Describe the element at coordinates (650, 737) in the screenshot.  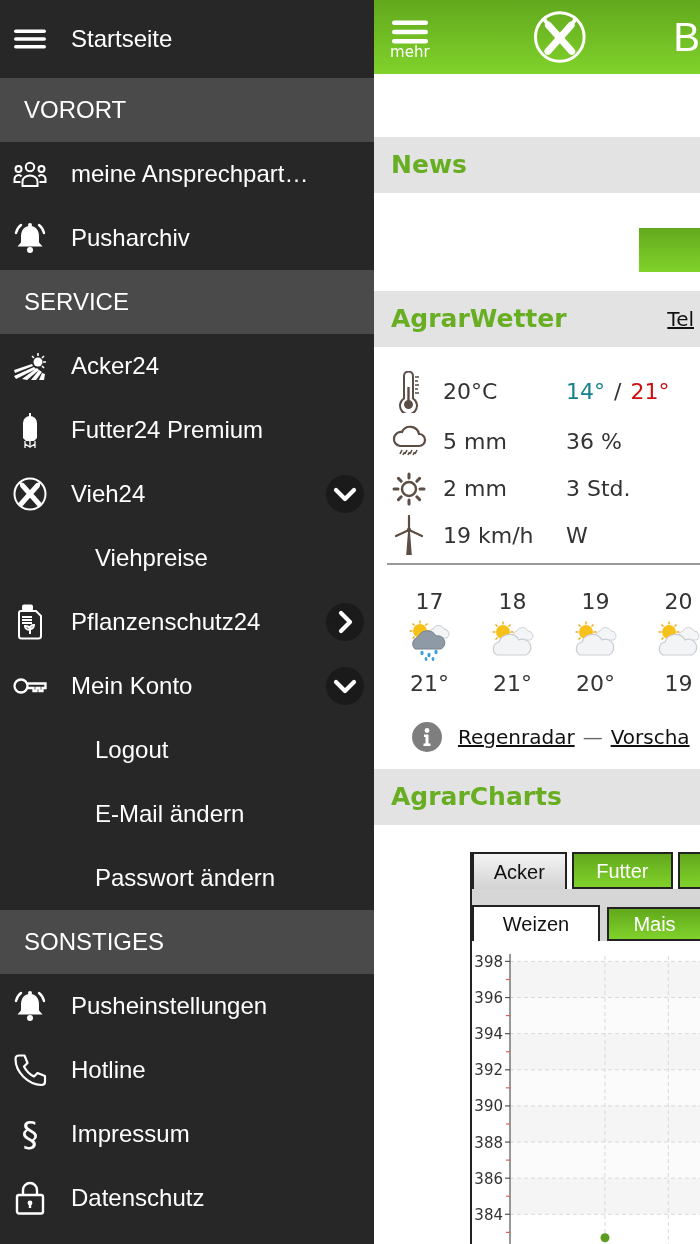
I see `forecast-link: Vorscha` at that location.